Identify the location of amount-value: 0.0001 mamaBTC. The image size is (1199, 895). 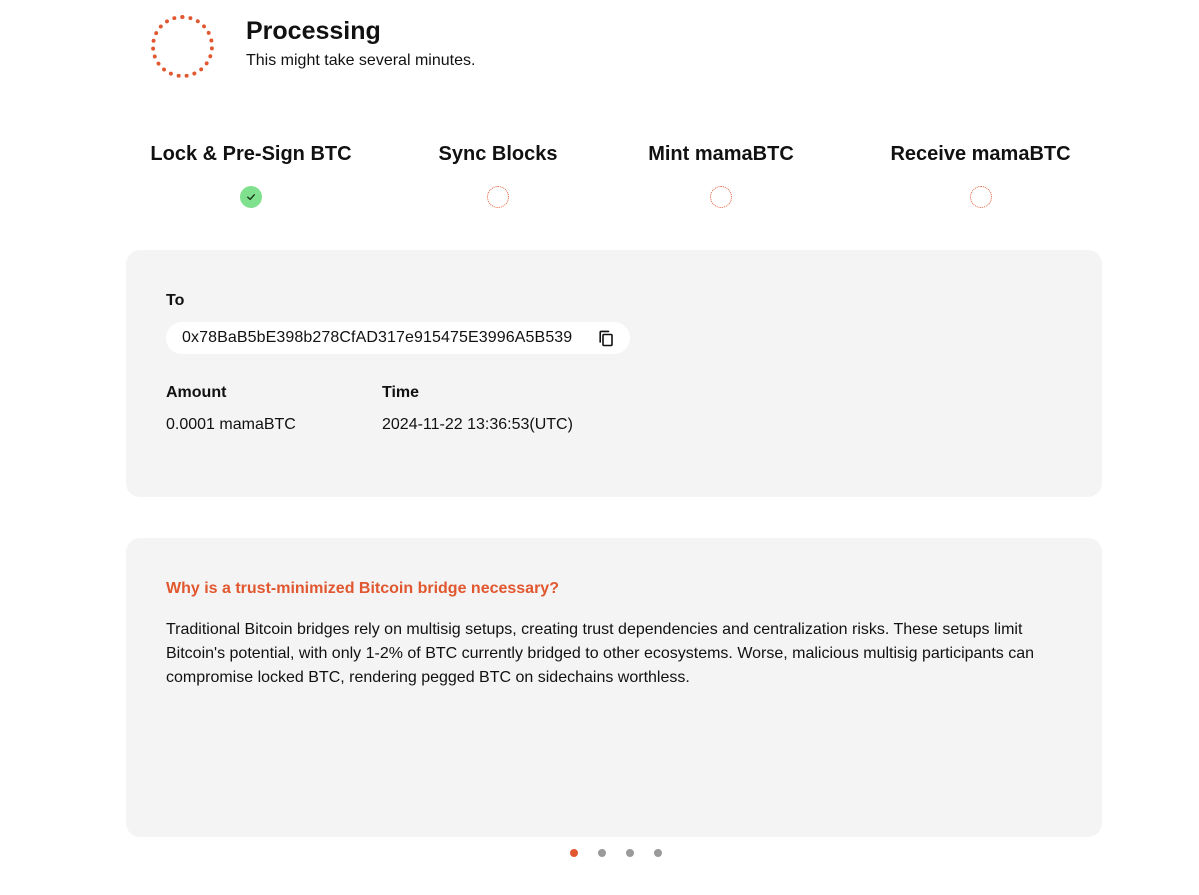
(231, 424).